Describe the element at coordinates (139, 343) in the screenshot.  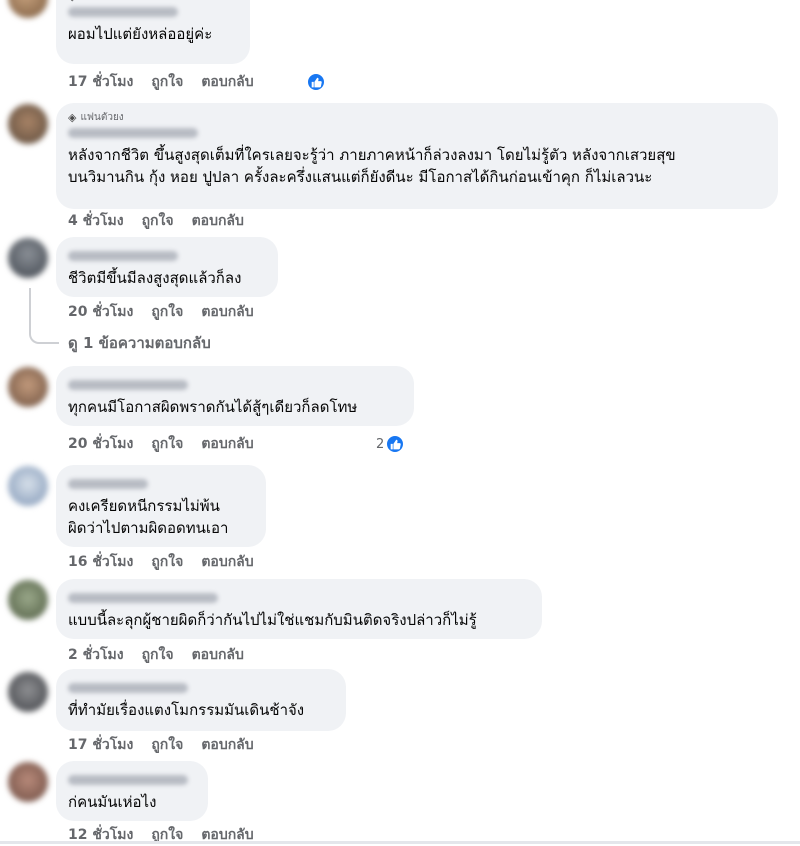
I see `view-replies-link: ดู 1 ข้อความตอบกลับ` at that location.